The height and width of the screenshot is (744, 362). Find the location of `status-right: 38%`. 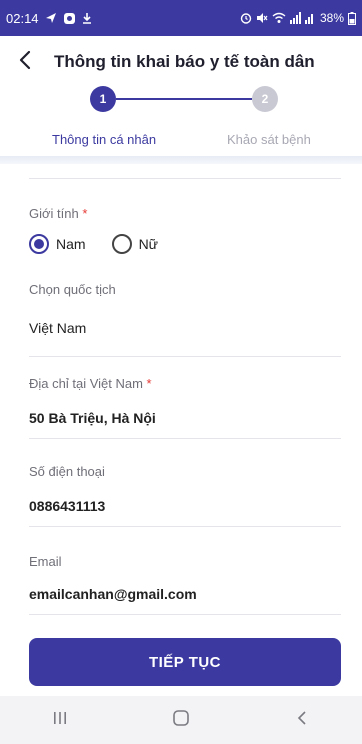

status-right: 38% is located at coordinates (298, 18).